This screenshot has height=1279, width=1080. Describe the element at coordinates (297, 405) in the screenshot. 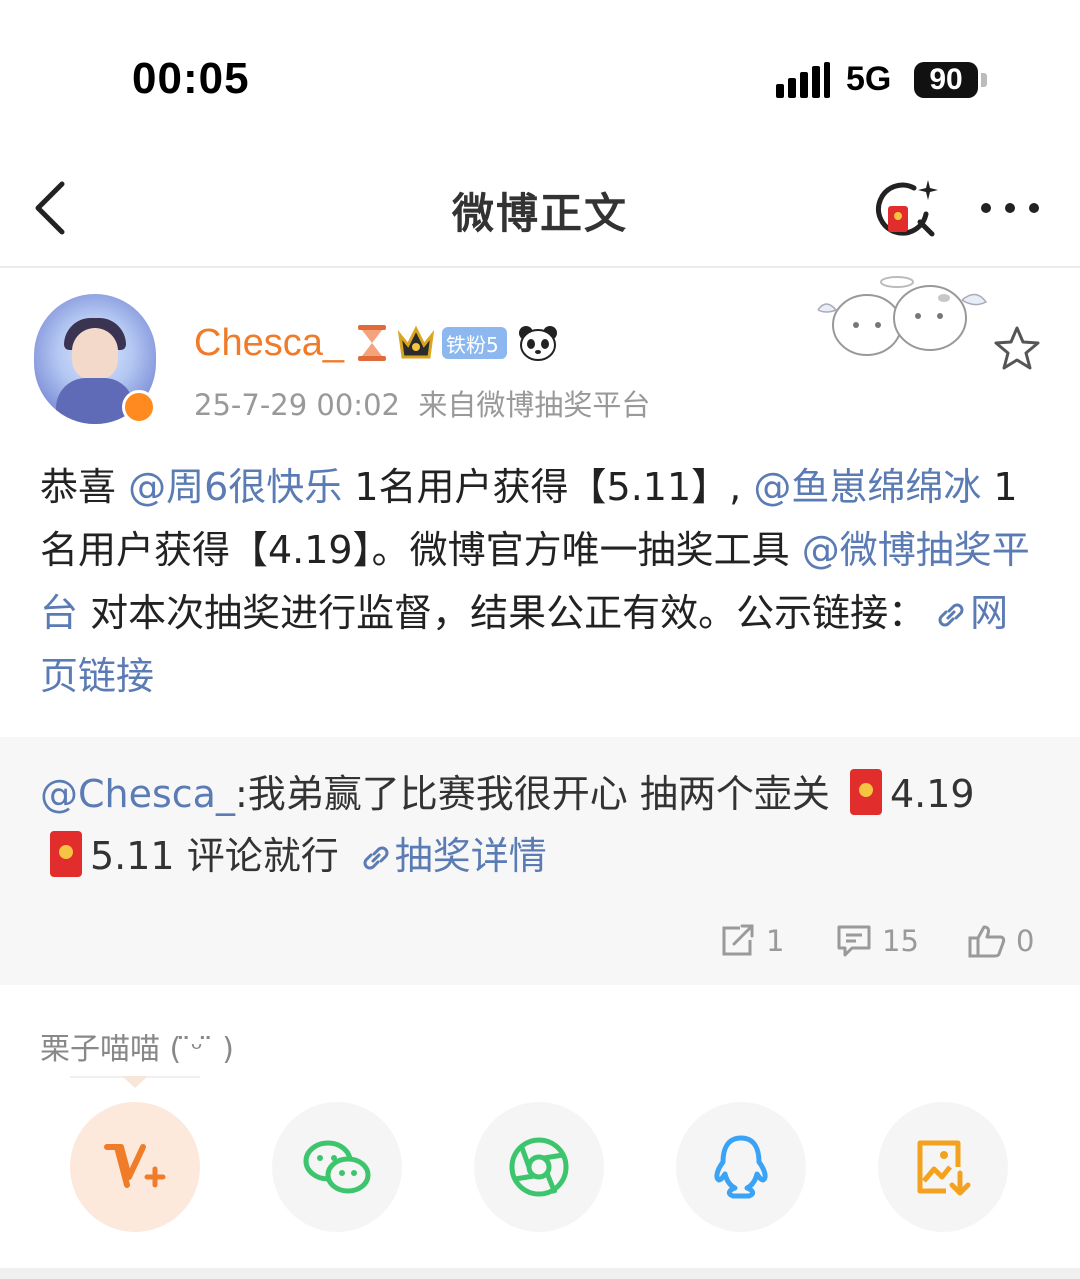

I see `post-time: 25-7-29 00:02` at that location.